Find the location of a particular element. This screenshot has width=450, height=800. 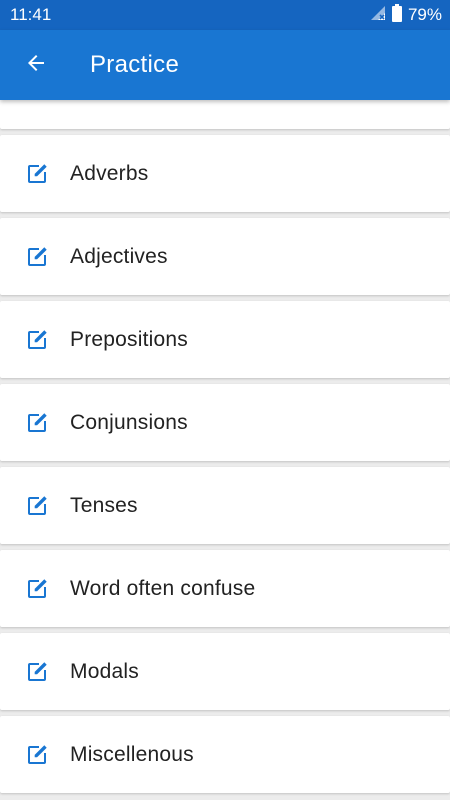

list-item: Word often confuse is located at coordinates (225, 588).